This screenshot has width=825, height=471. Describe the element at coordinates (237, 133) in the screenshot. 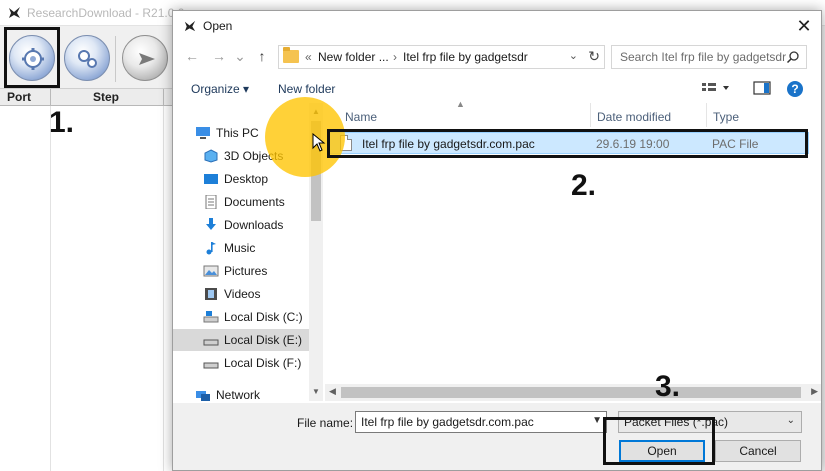

I see `nav-item-label: This PC` at that location.